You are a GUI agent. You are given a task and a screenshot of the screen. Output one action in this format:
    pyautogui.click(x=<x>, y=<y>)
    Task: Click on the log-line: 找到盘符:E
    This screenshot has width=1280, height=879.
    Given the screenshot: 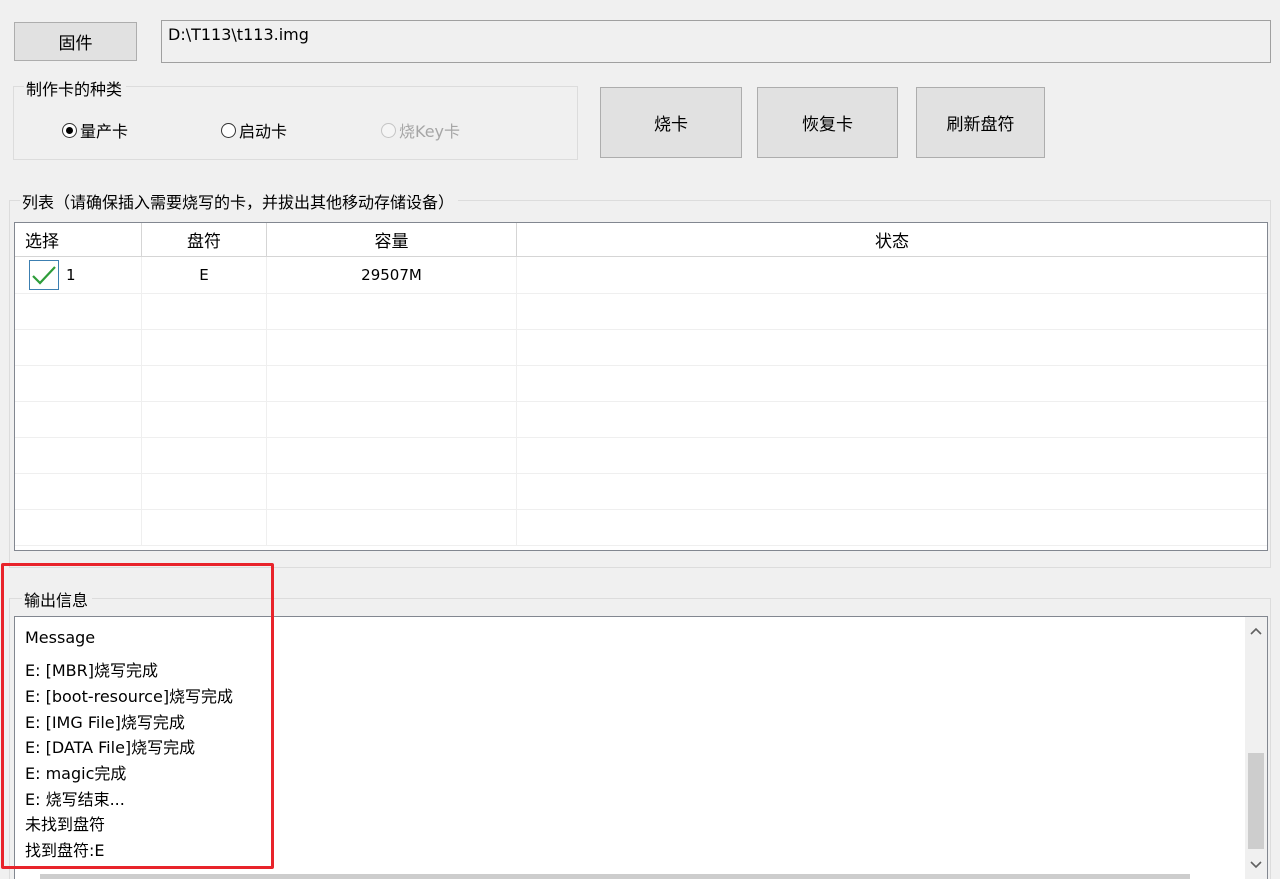 What is the action you would take?
    pyautogui.click(x=65, y=850)
    